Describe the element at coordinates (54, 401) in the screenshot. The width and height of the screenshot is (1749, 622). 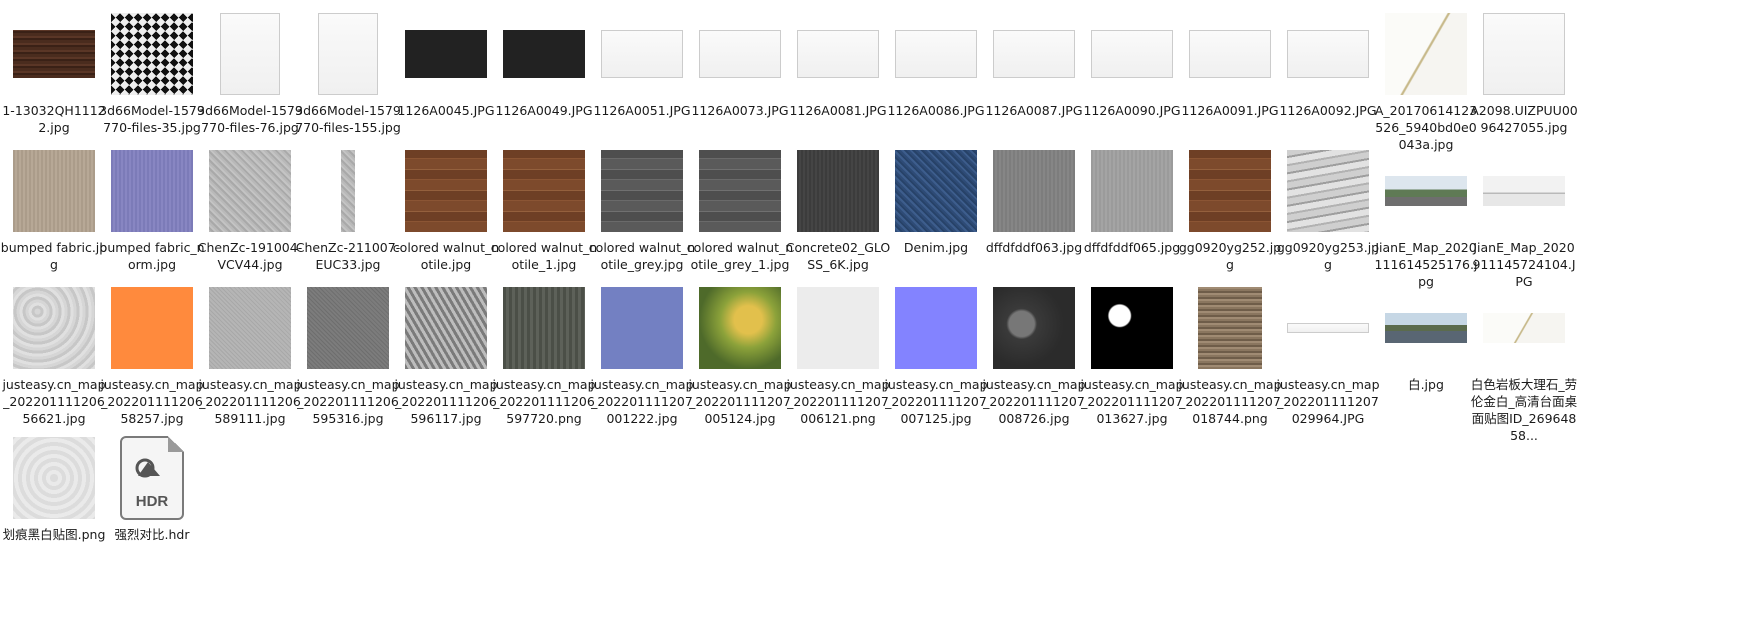
I see `file-name-label: justeasy.cn_map_20220111120656621.jpg` at that location.